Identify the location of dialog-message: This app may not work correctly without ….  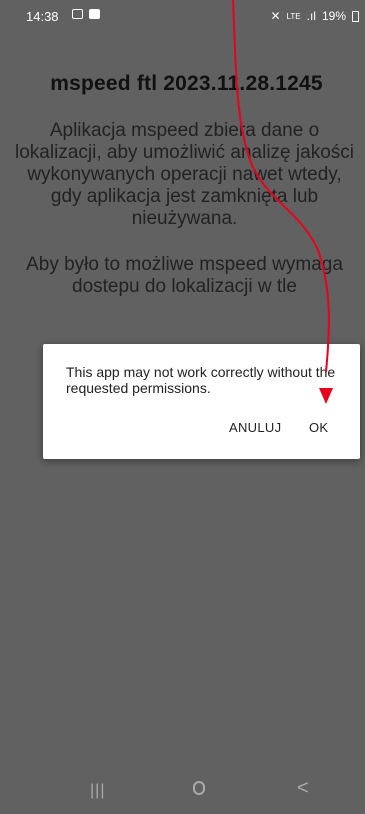
(201, 380).